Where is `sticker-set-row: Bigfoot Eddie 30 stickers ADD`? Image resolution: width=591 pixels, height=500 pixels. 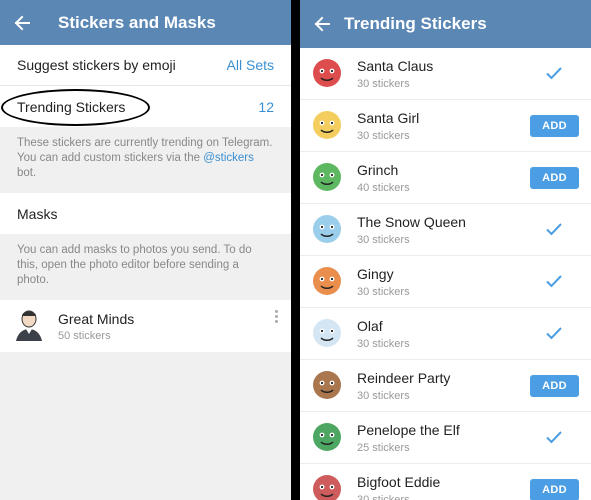 sticker-set-row: Bigfoot Eddie 30 stickers ADD is located at coordinates (445, 482).